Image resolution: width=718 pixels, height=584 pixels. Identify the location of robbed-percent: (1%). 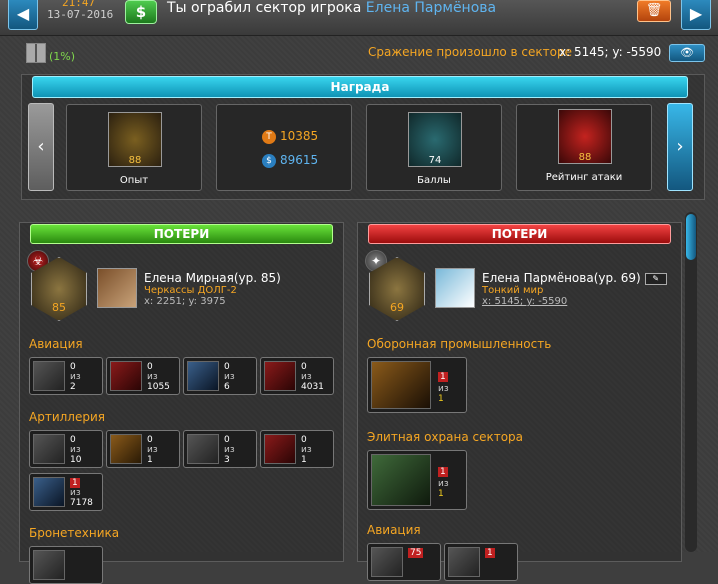
(62, 56).